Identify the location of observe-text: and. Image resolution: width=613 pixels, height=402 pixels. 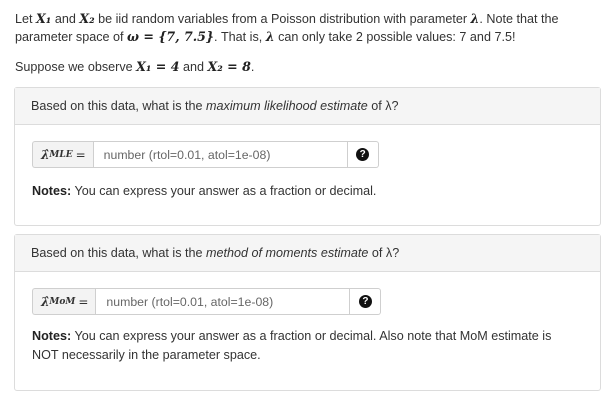
(194, 67).